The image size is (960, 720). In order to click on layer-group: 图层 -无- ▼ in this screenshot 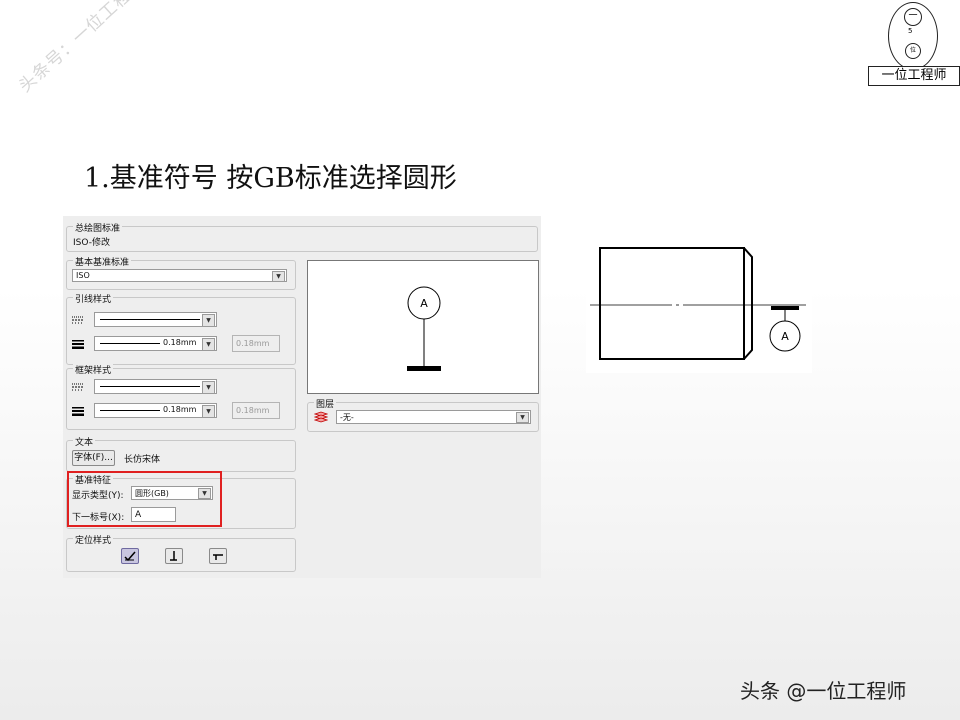, I will do `click(423, 414)`.